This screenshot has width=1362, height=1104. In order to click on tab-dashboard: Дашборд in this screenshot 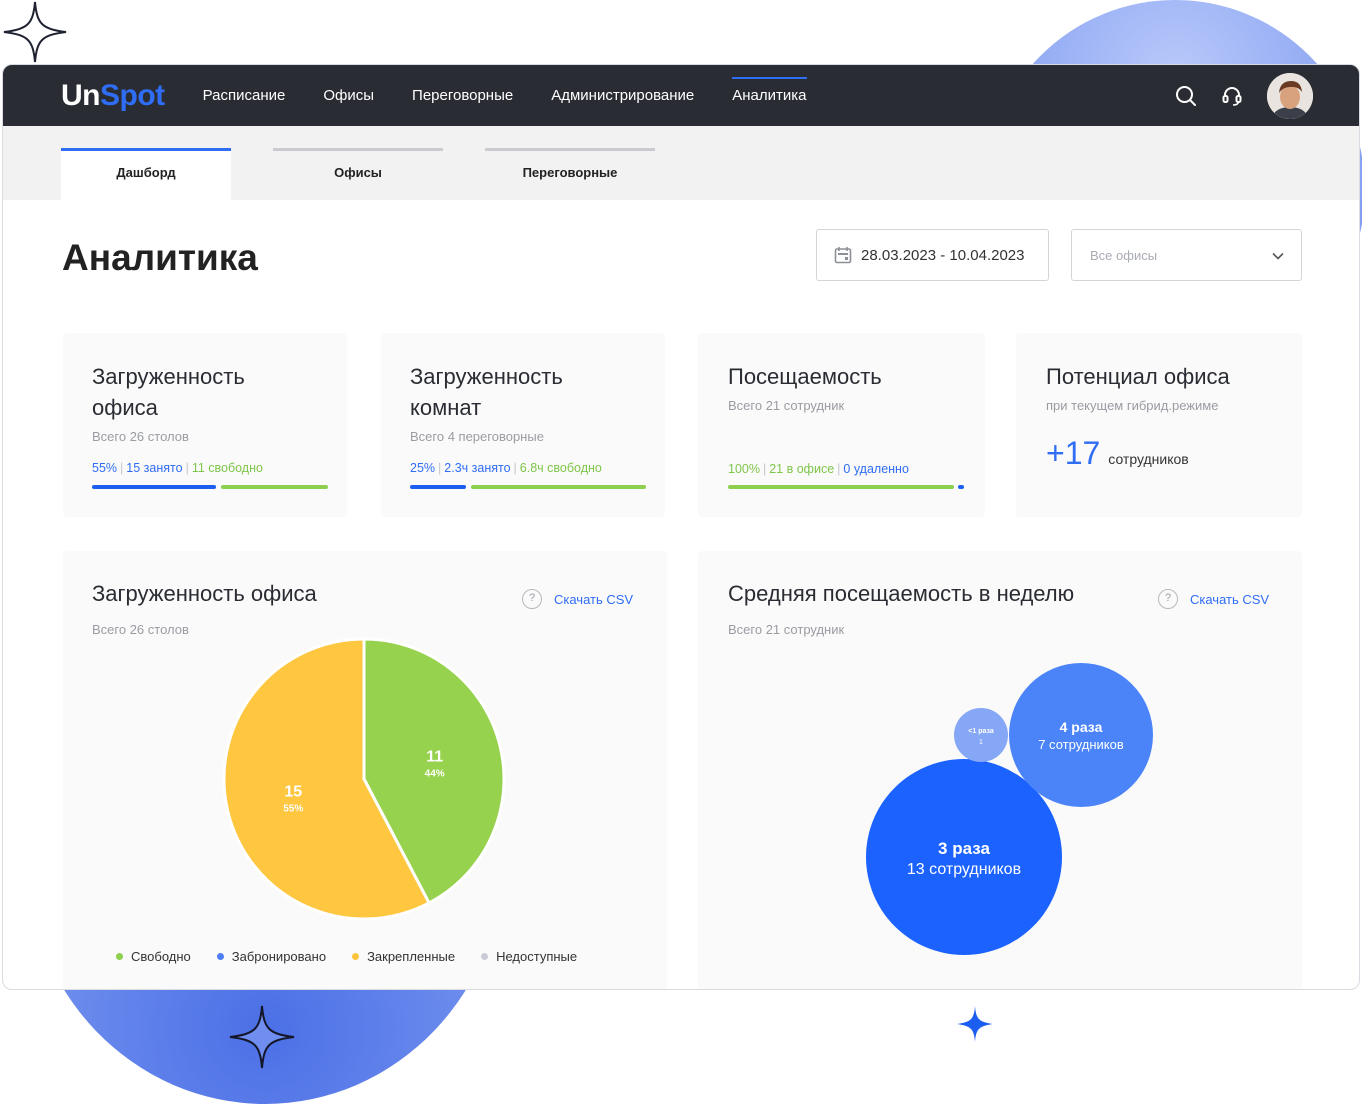, I will do `click(146, 174)`.